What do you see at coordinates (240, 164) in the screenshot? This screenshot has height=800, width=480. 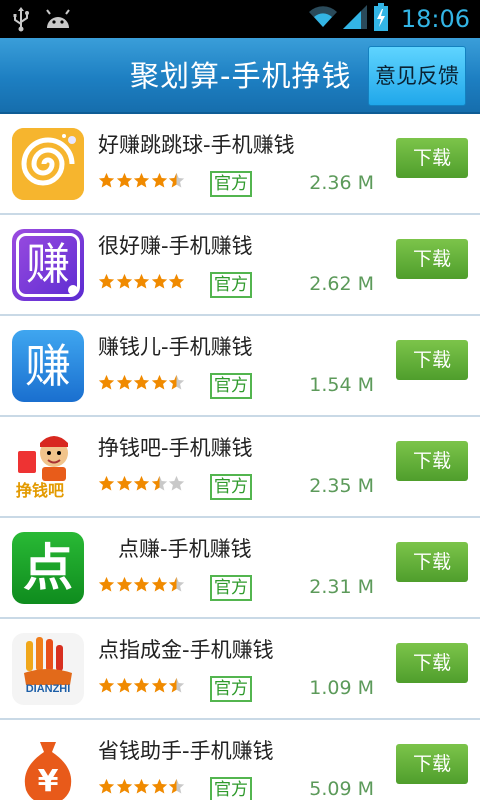 I see `list-item: 好赚跳跳球-手机赚钱 官方 2.36 M 下载` at bounding box center [240, 164].